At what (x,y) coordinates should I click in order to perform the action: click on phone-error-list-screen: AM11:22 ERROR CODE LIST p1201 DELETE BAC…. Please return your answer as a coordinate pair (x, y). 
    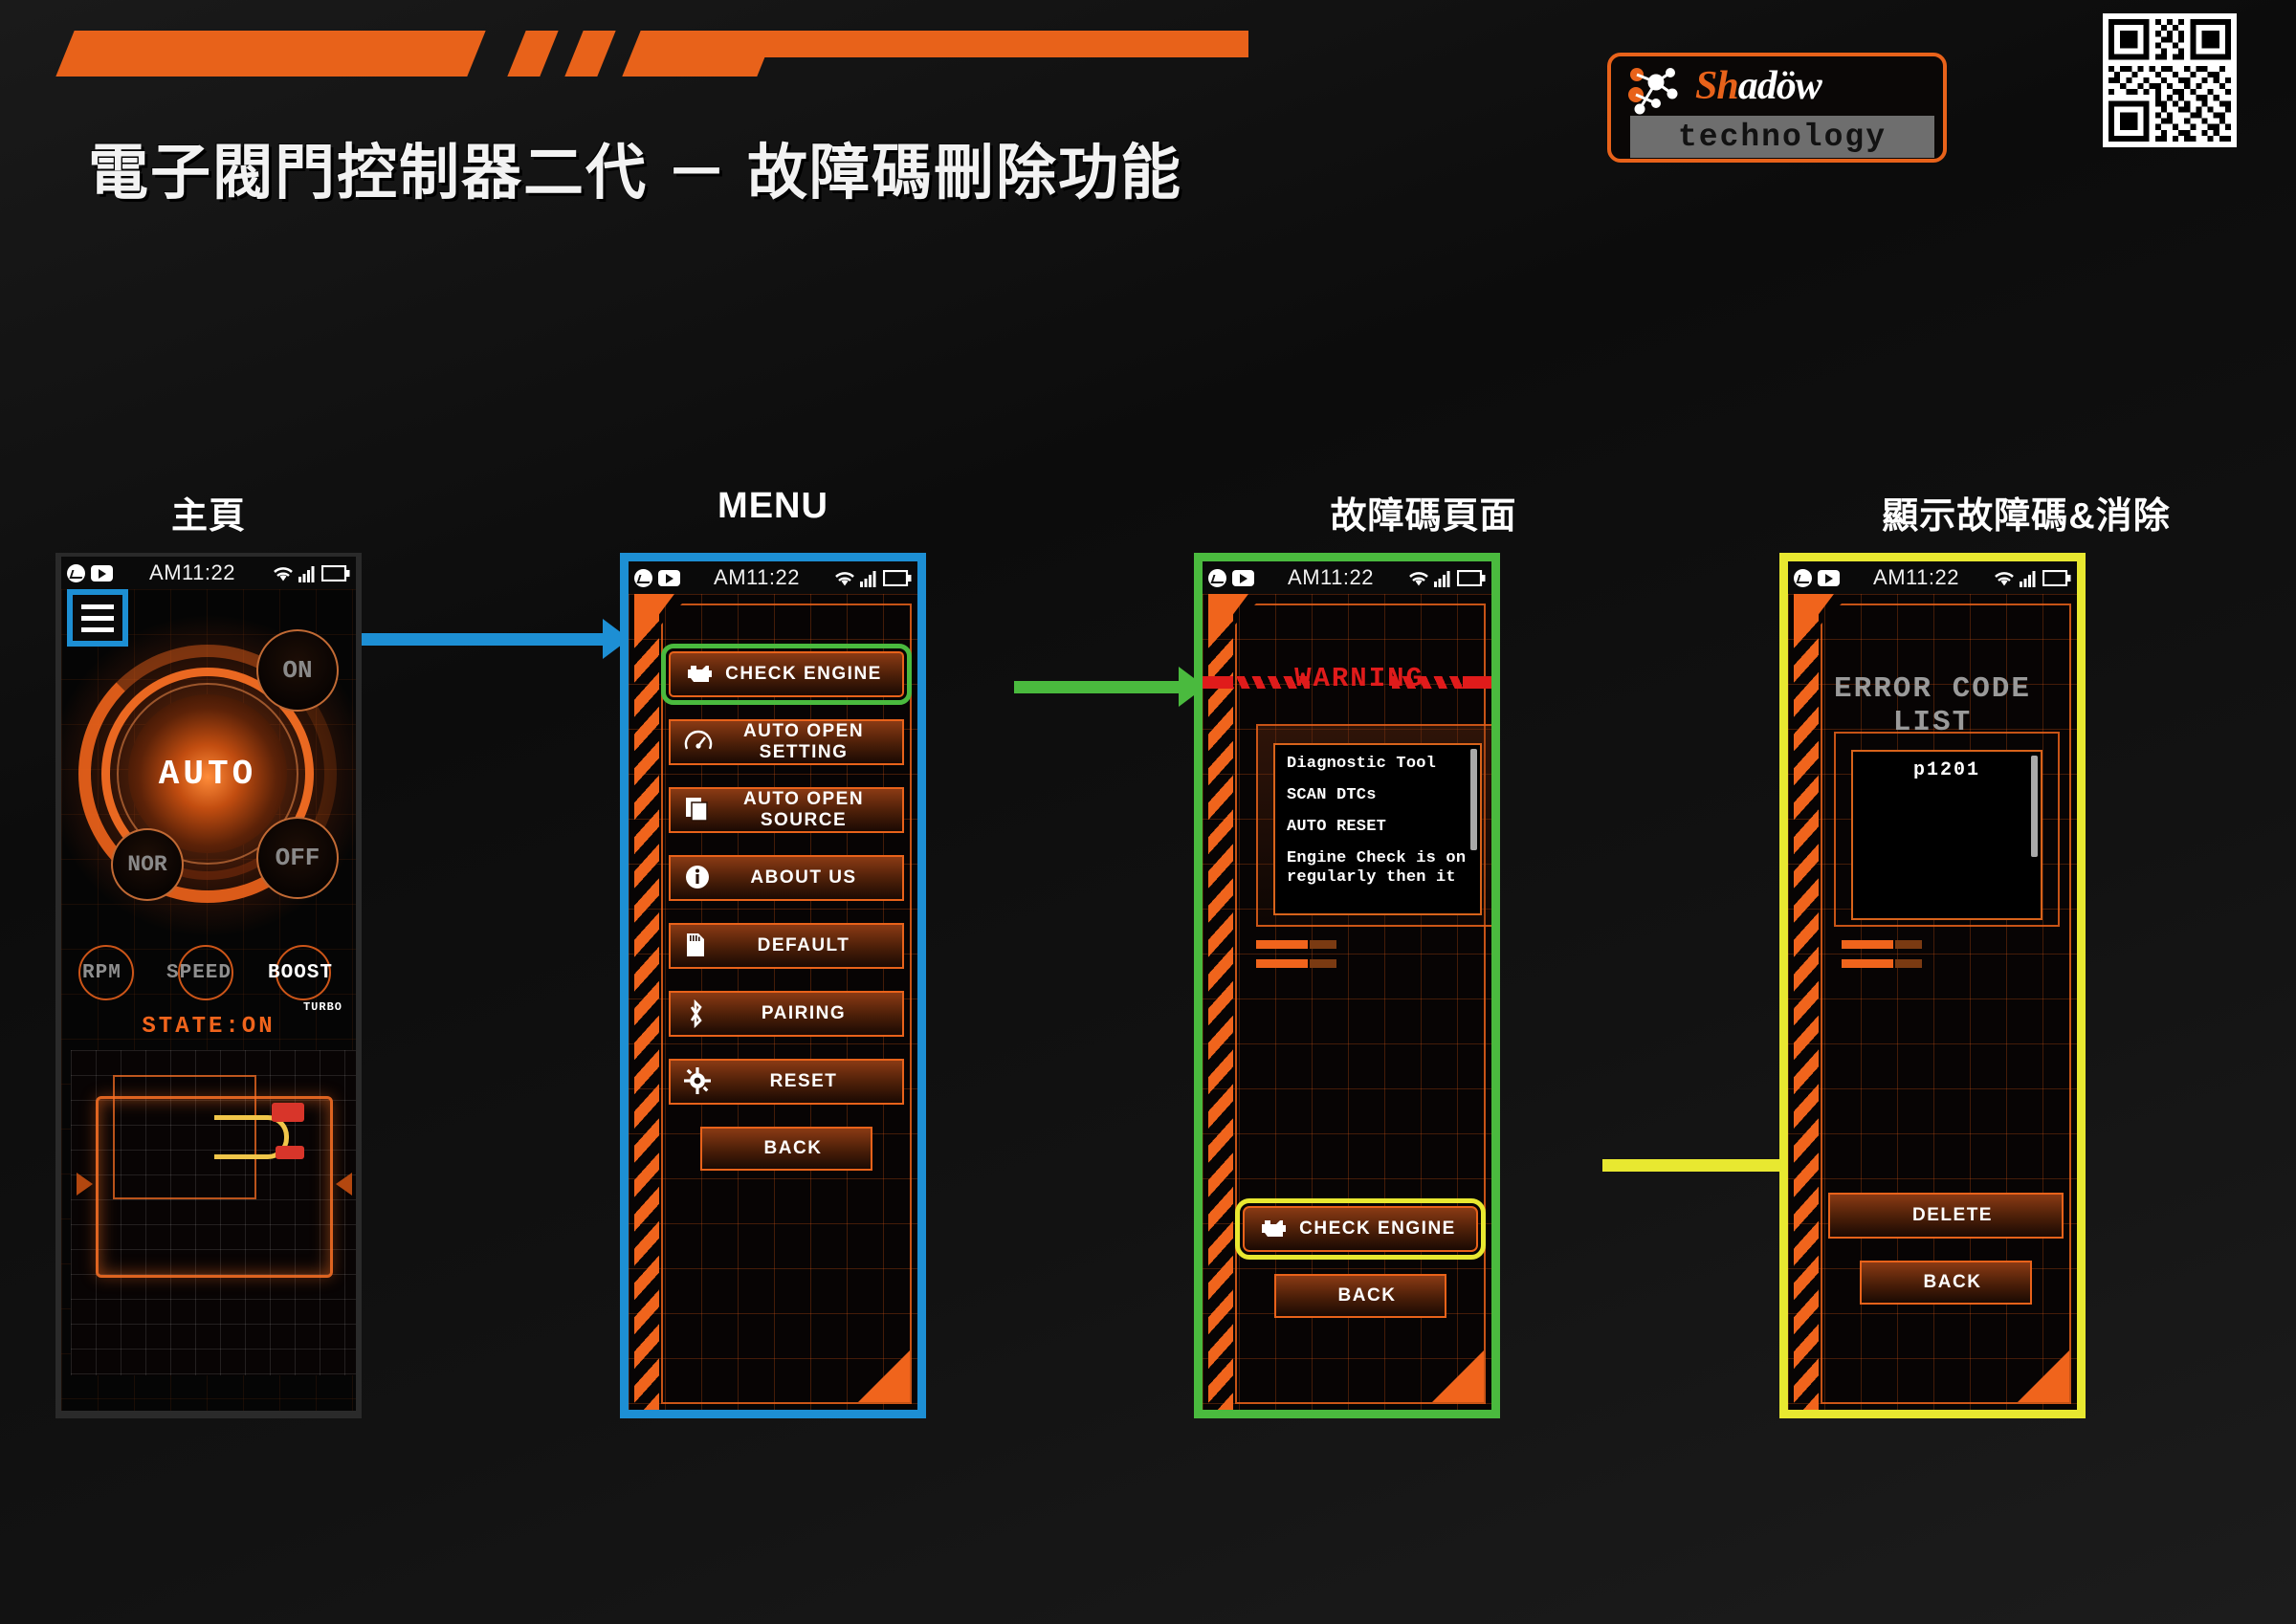
    Looking at the image, I should click on (1933, 985).